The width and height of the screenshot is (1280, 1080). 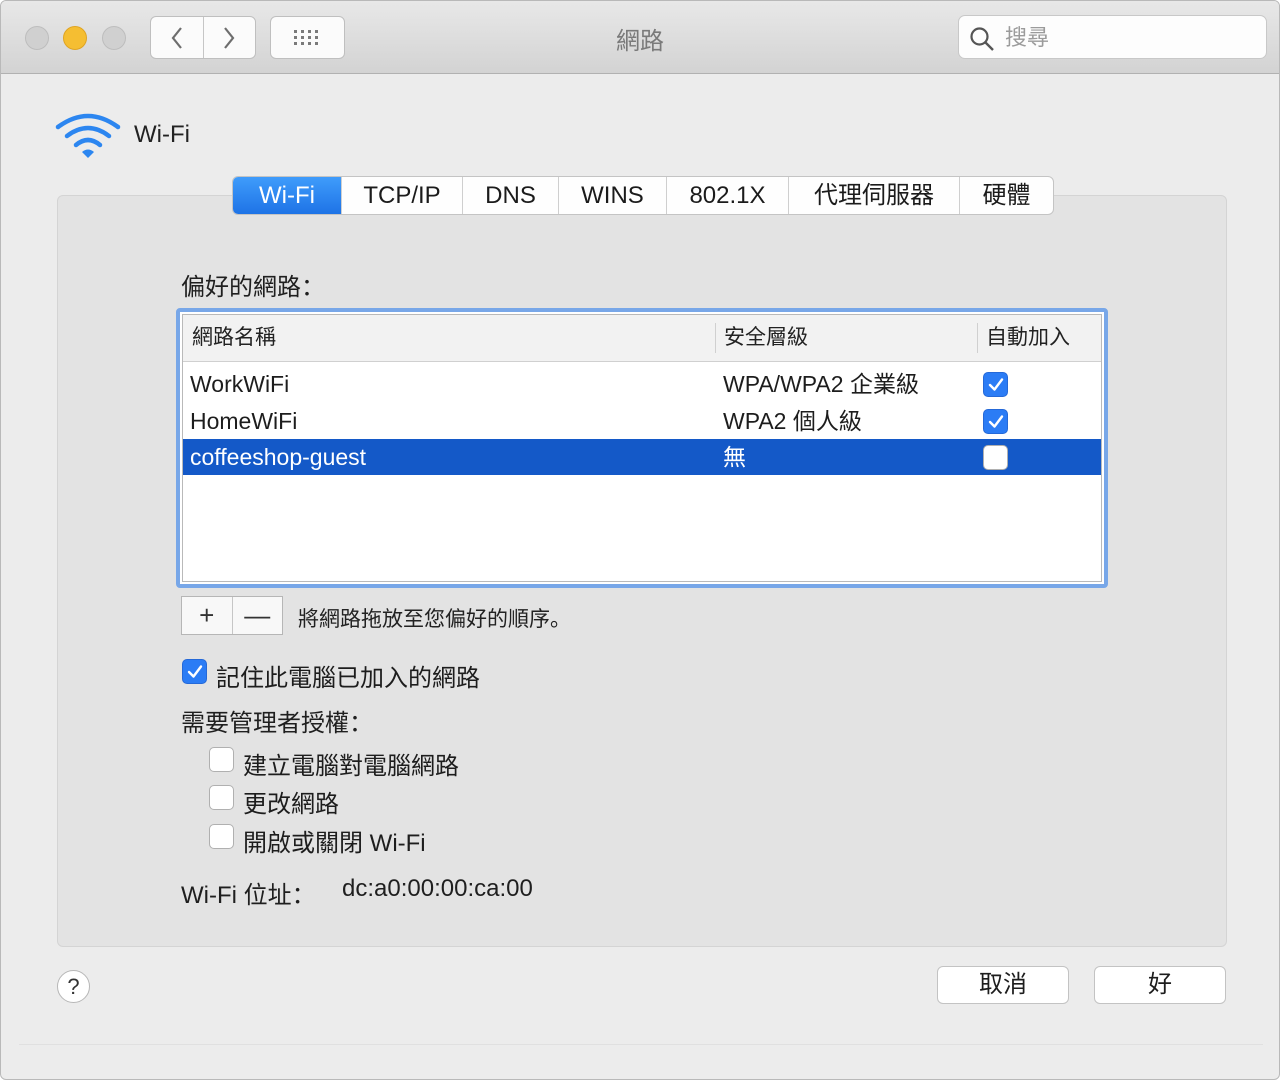 What do you see at coordinates (766, 338) in the screenshot?
I see `column-header-security: 安全層級` at bounding box center [766, 338].